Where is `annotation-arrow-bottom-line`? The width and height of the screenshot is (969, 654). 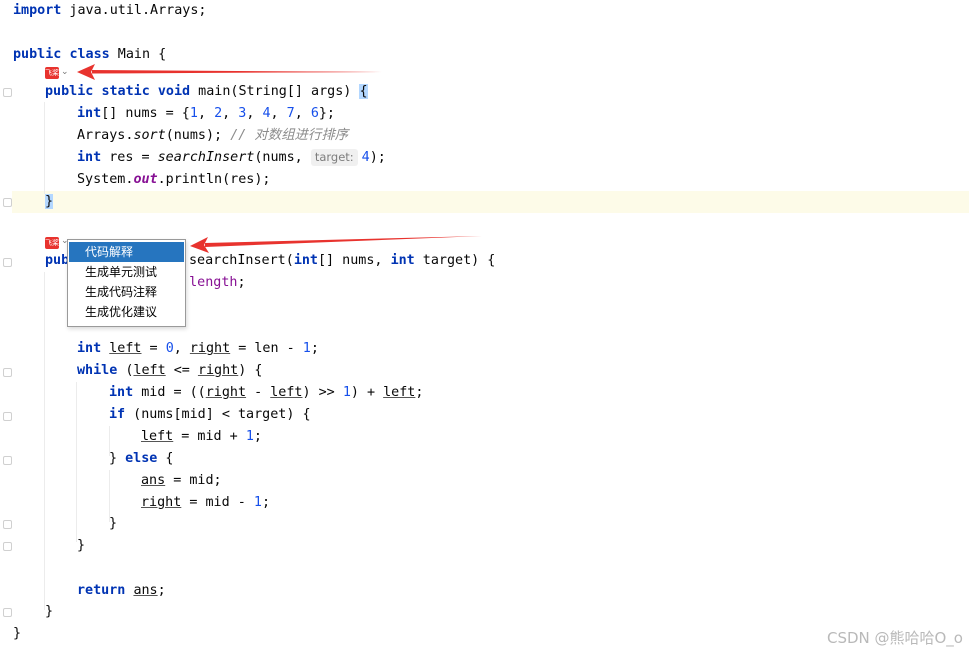
annotation-arrow-bottom-line is located at coordinates (343, 241).